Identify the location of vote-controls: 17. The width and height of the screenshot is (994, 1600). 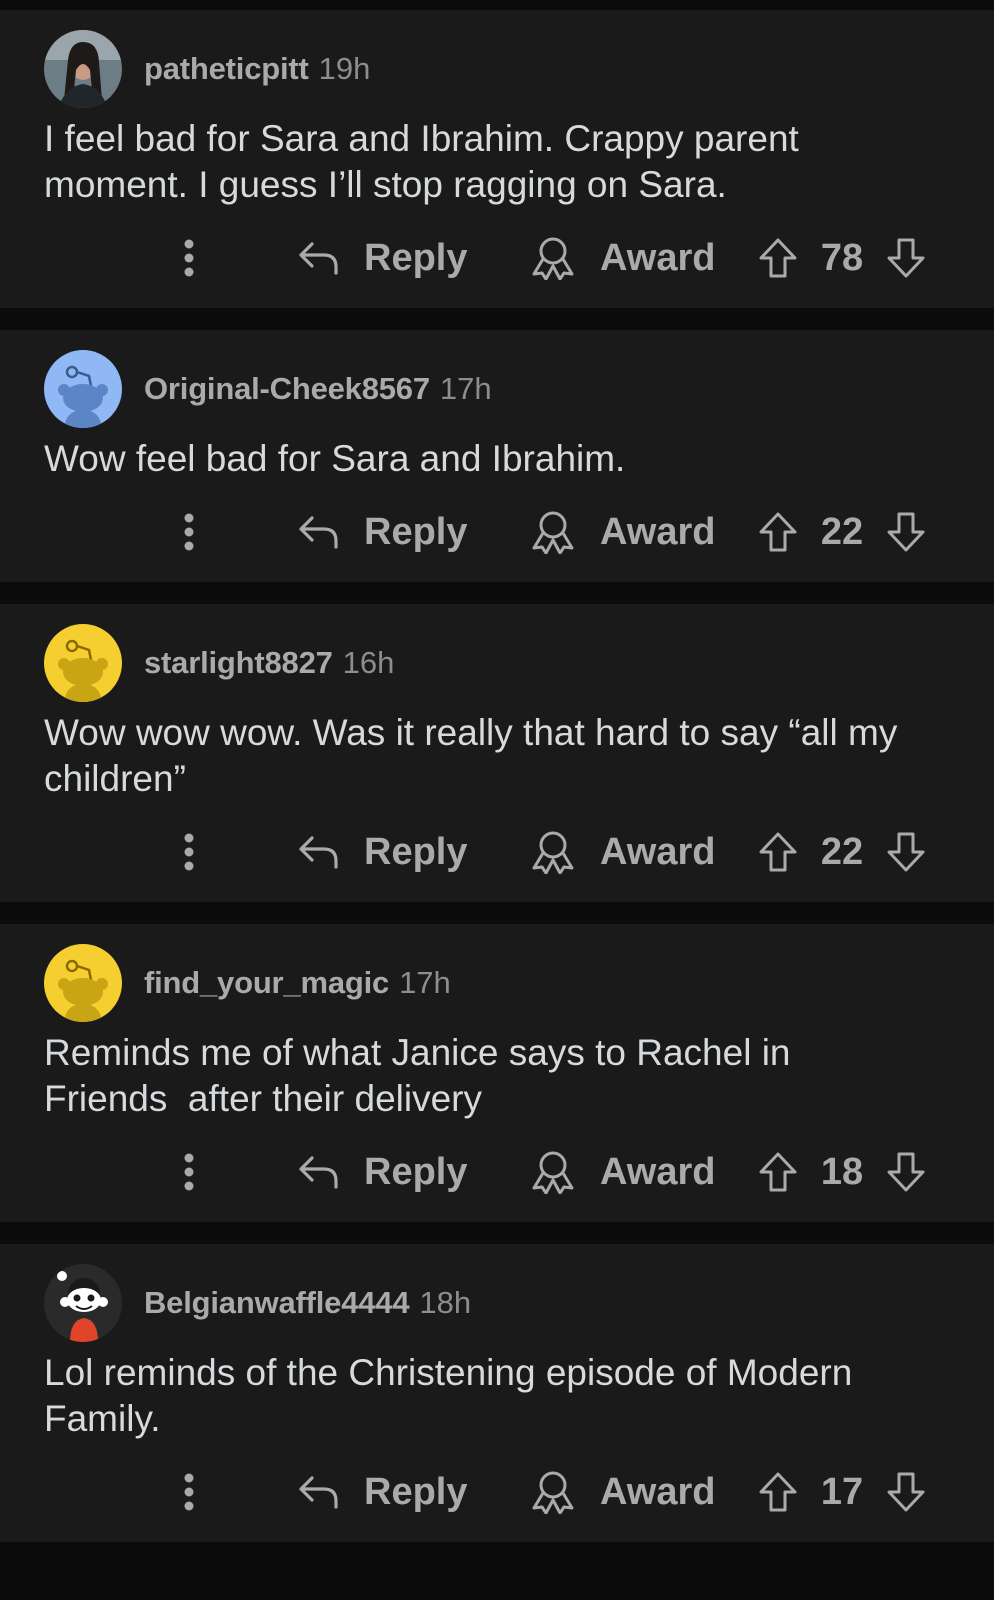
(842, 1492).